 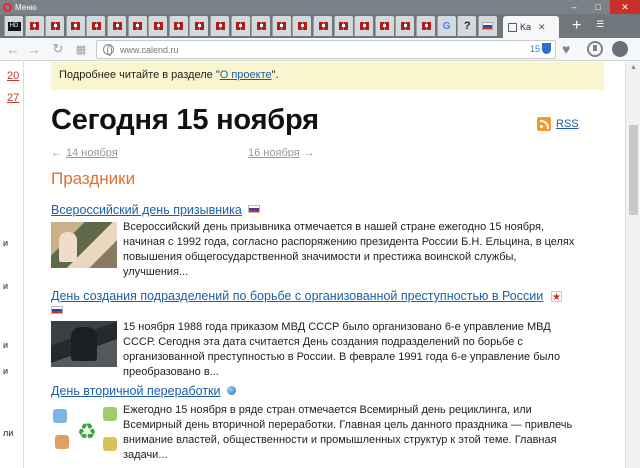 I want to click on next-day-link: 16 ноября →, so click(x=281, y=153).